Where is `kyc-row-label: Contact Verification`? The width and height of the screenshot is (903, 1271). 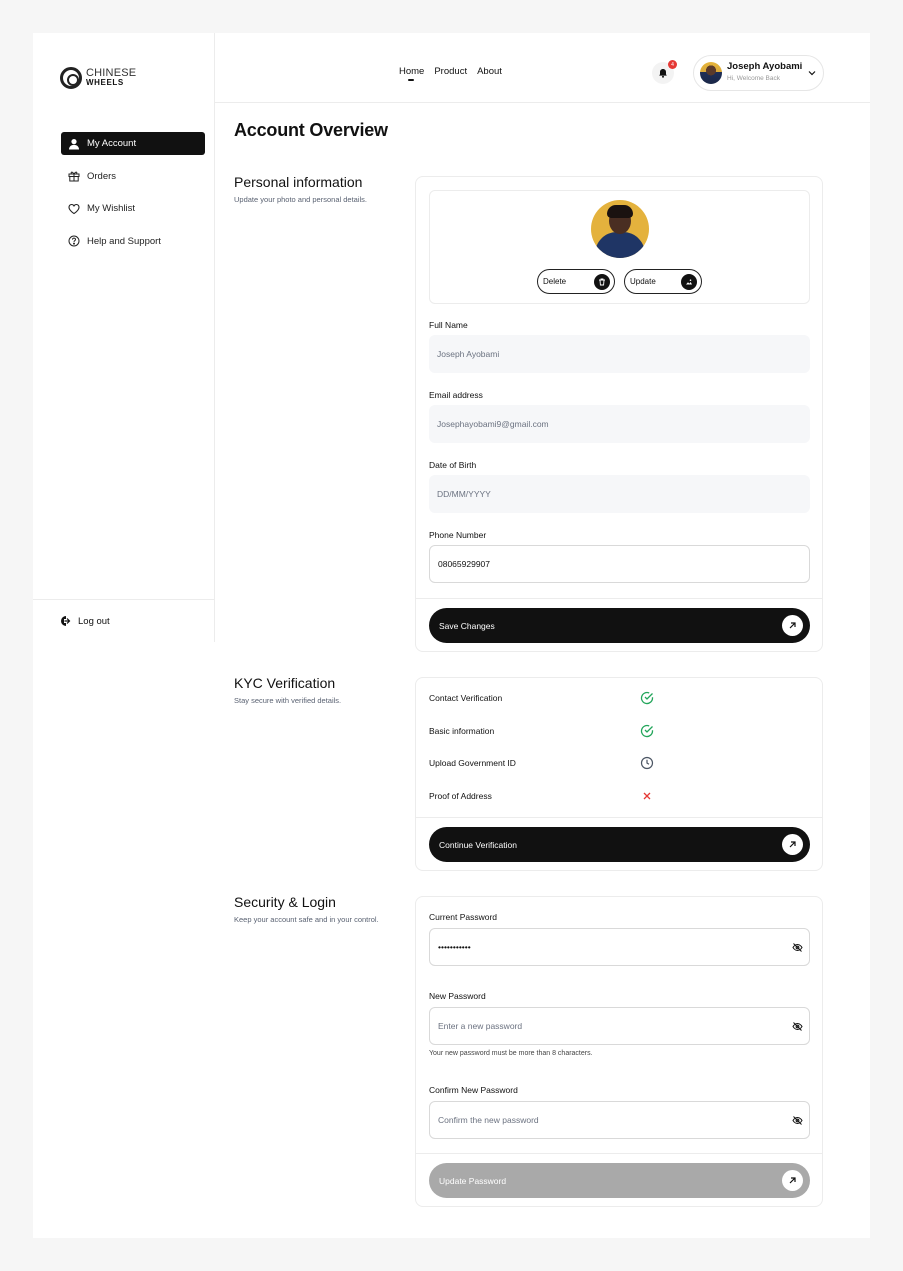
kyc-row-label: Contact Verification is located at coordinates (466, 698).